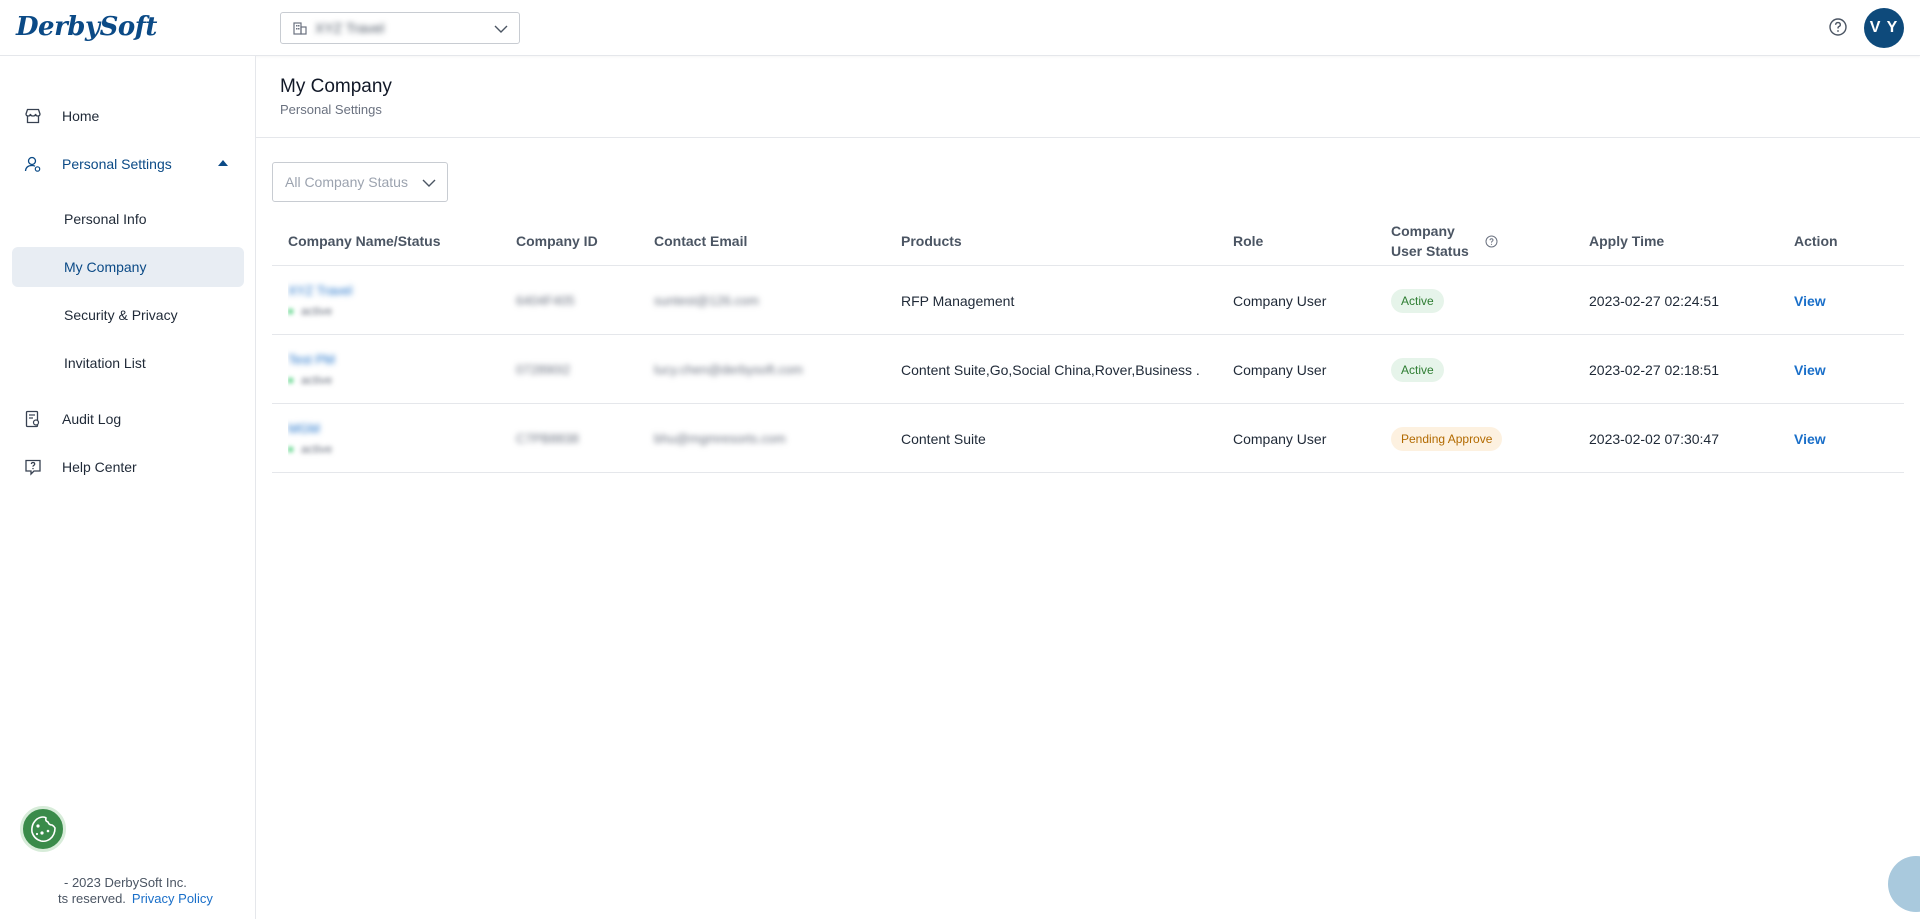 This screenshot has width=1920, height=919. I want to click on col-header-apply-time: Apply Time, so click(1627, 241).